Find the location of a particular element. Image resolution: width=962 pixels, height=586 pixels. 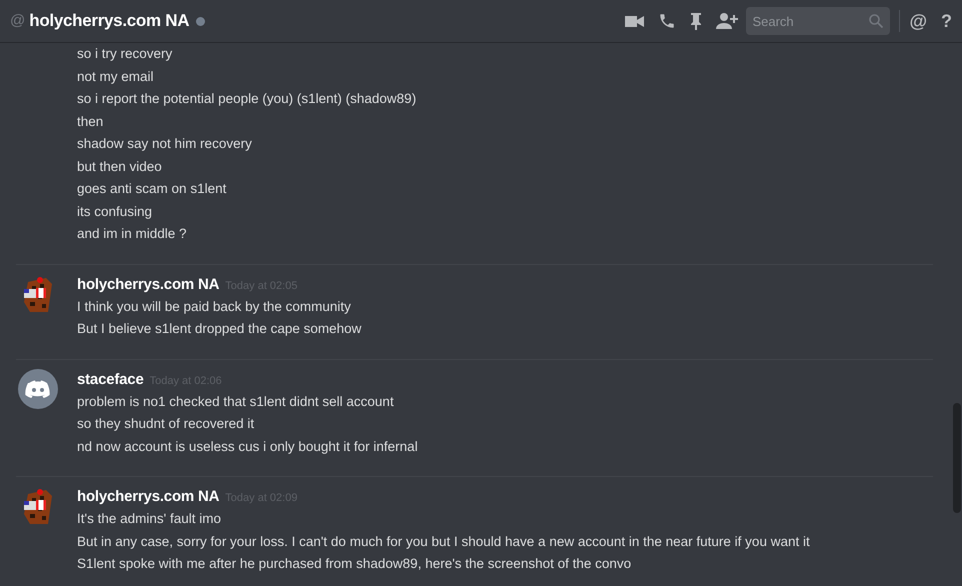

message-text: and im in middle ? is located at coordinates (132, 234).